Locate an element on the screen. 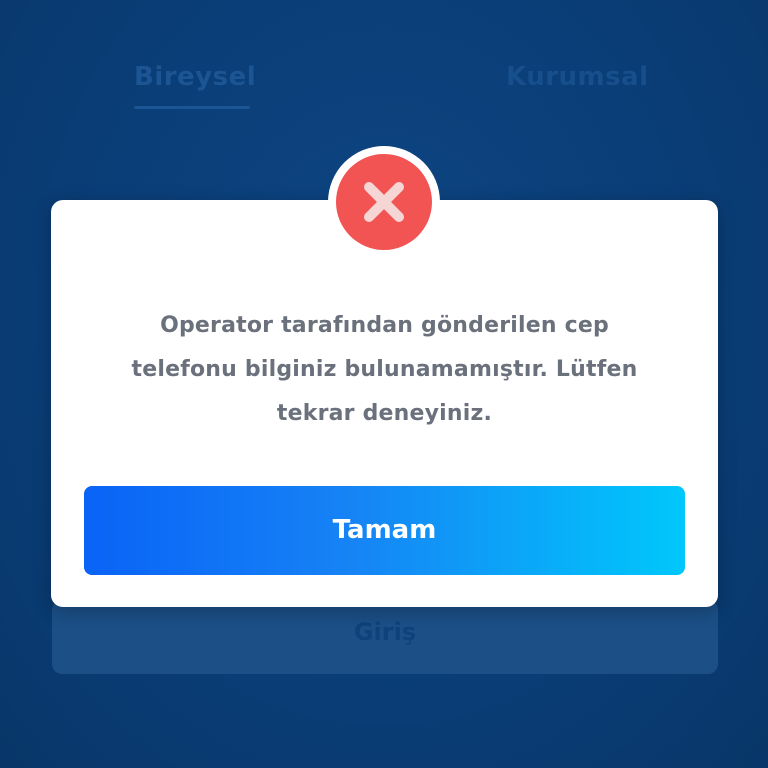 This screenshot has width=768, height=768. close-x-icon is located at coordinates (384, 202).